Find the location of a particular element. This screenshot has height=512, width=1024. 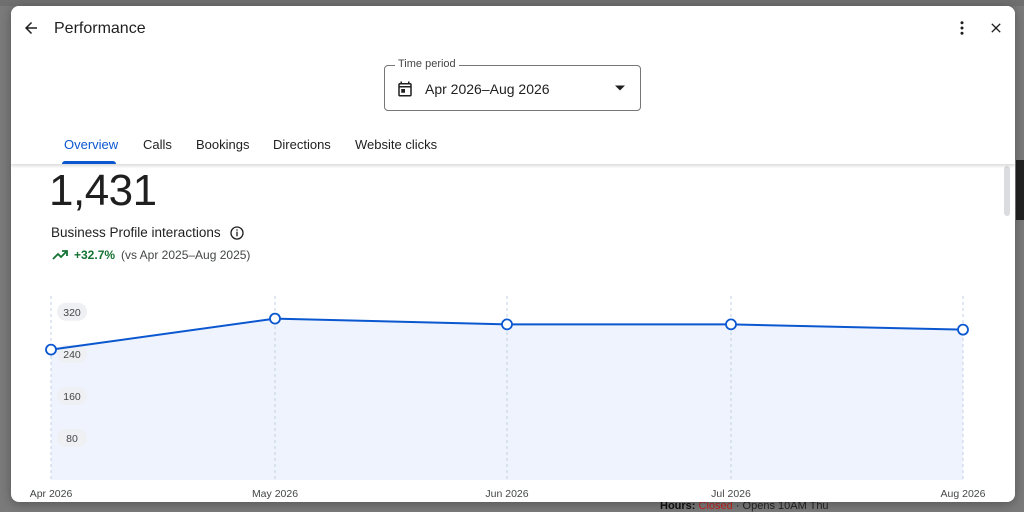

time-period-select: Time period Apr 2026–Aug 2026 is located at coordinates (512, 84).